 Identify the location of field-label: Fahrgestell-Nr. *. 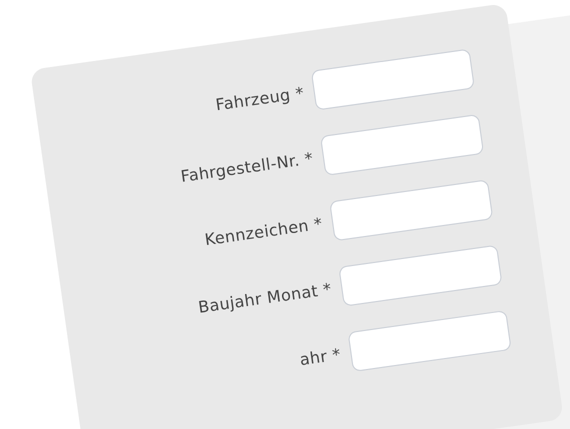
(246, 167).